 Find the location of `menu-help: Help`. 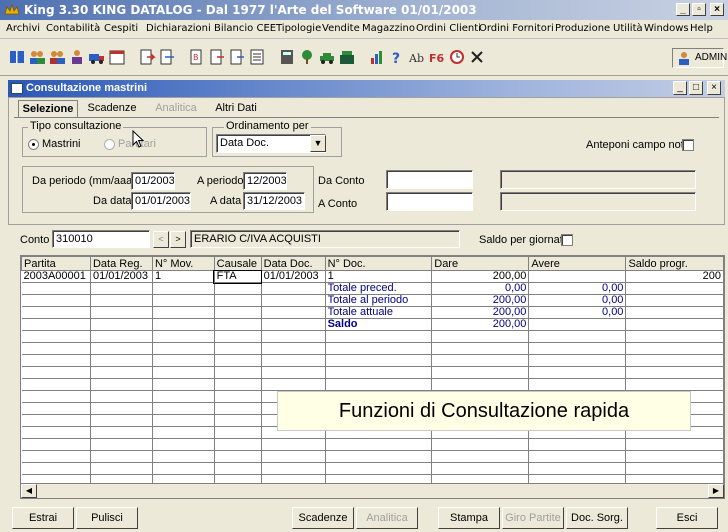

menu-help: Help is located at coordinates (701, 28).